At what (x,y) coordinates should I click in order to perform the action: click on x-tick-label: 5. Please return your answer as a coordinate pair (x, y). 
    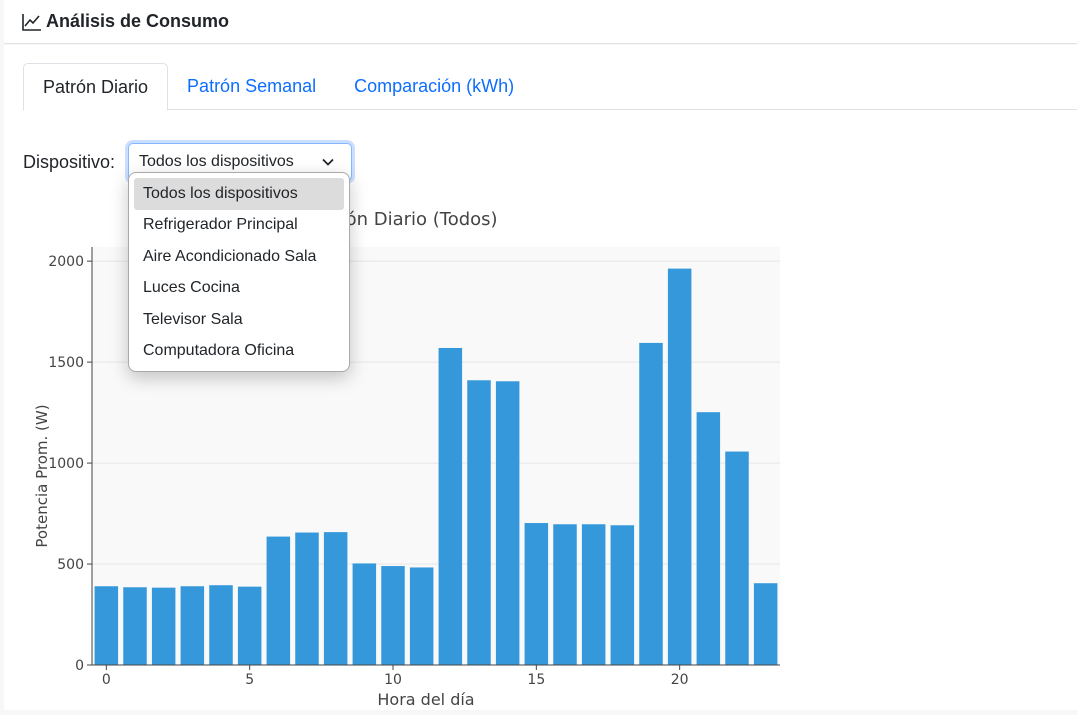
    Looking at the image, I should click on (249, 680).